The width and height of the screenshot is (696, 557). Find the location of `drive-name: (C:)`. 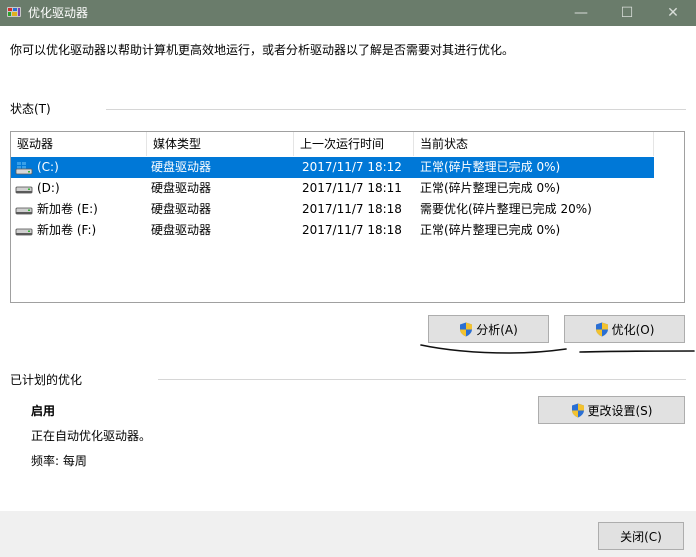

drive-name: (C:) is located at coordinates (48, 167).